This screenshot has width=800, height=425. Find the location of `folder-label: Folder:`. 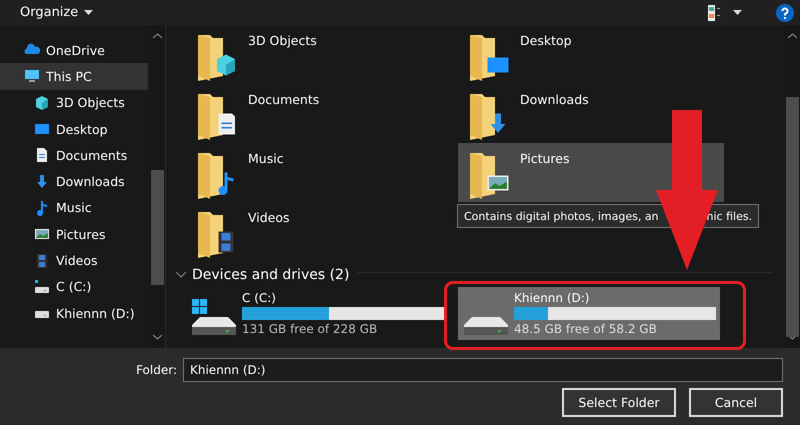

folder-label: Folder: is located at coordinates (156, 370).